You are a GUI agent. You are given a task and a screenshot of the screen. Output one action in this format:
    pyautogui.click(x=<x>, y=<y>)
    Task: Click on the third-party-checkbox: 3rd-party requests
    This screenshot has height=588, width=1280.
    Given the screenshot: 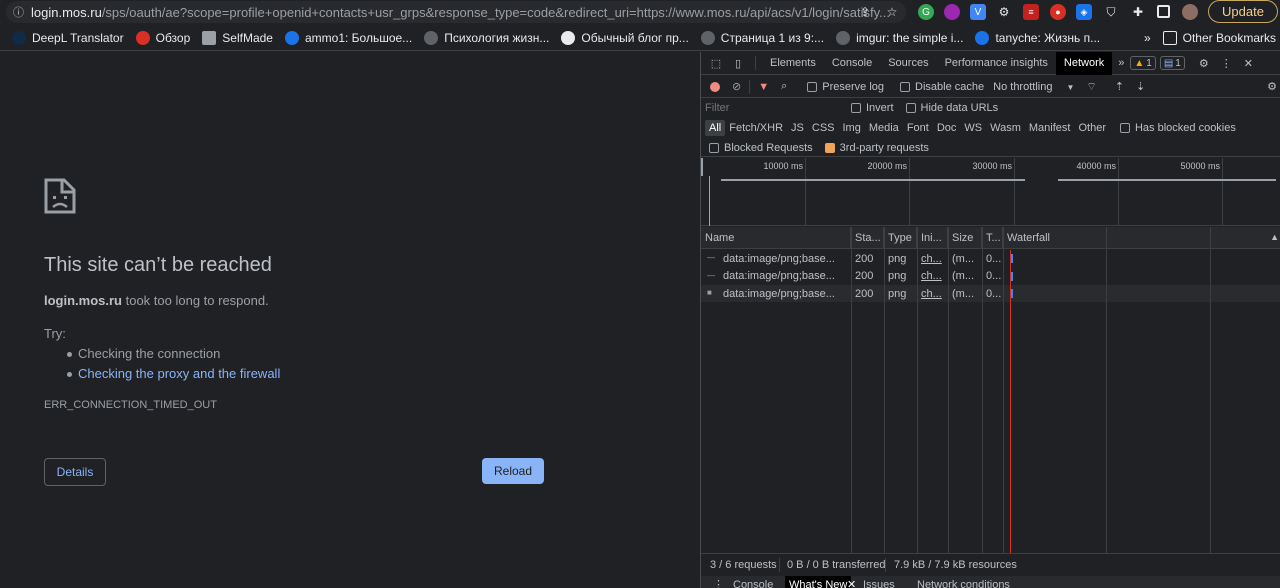 What is the action you would take?
    pyautogui.click(x=876, y=148)
    